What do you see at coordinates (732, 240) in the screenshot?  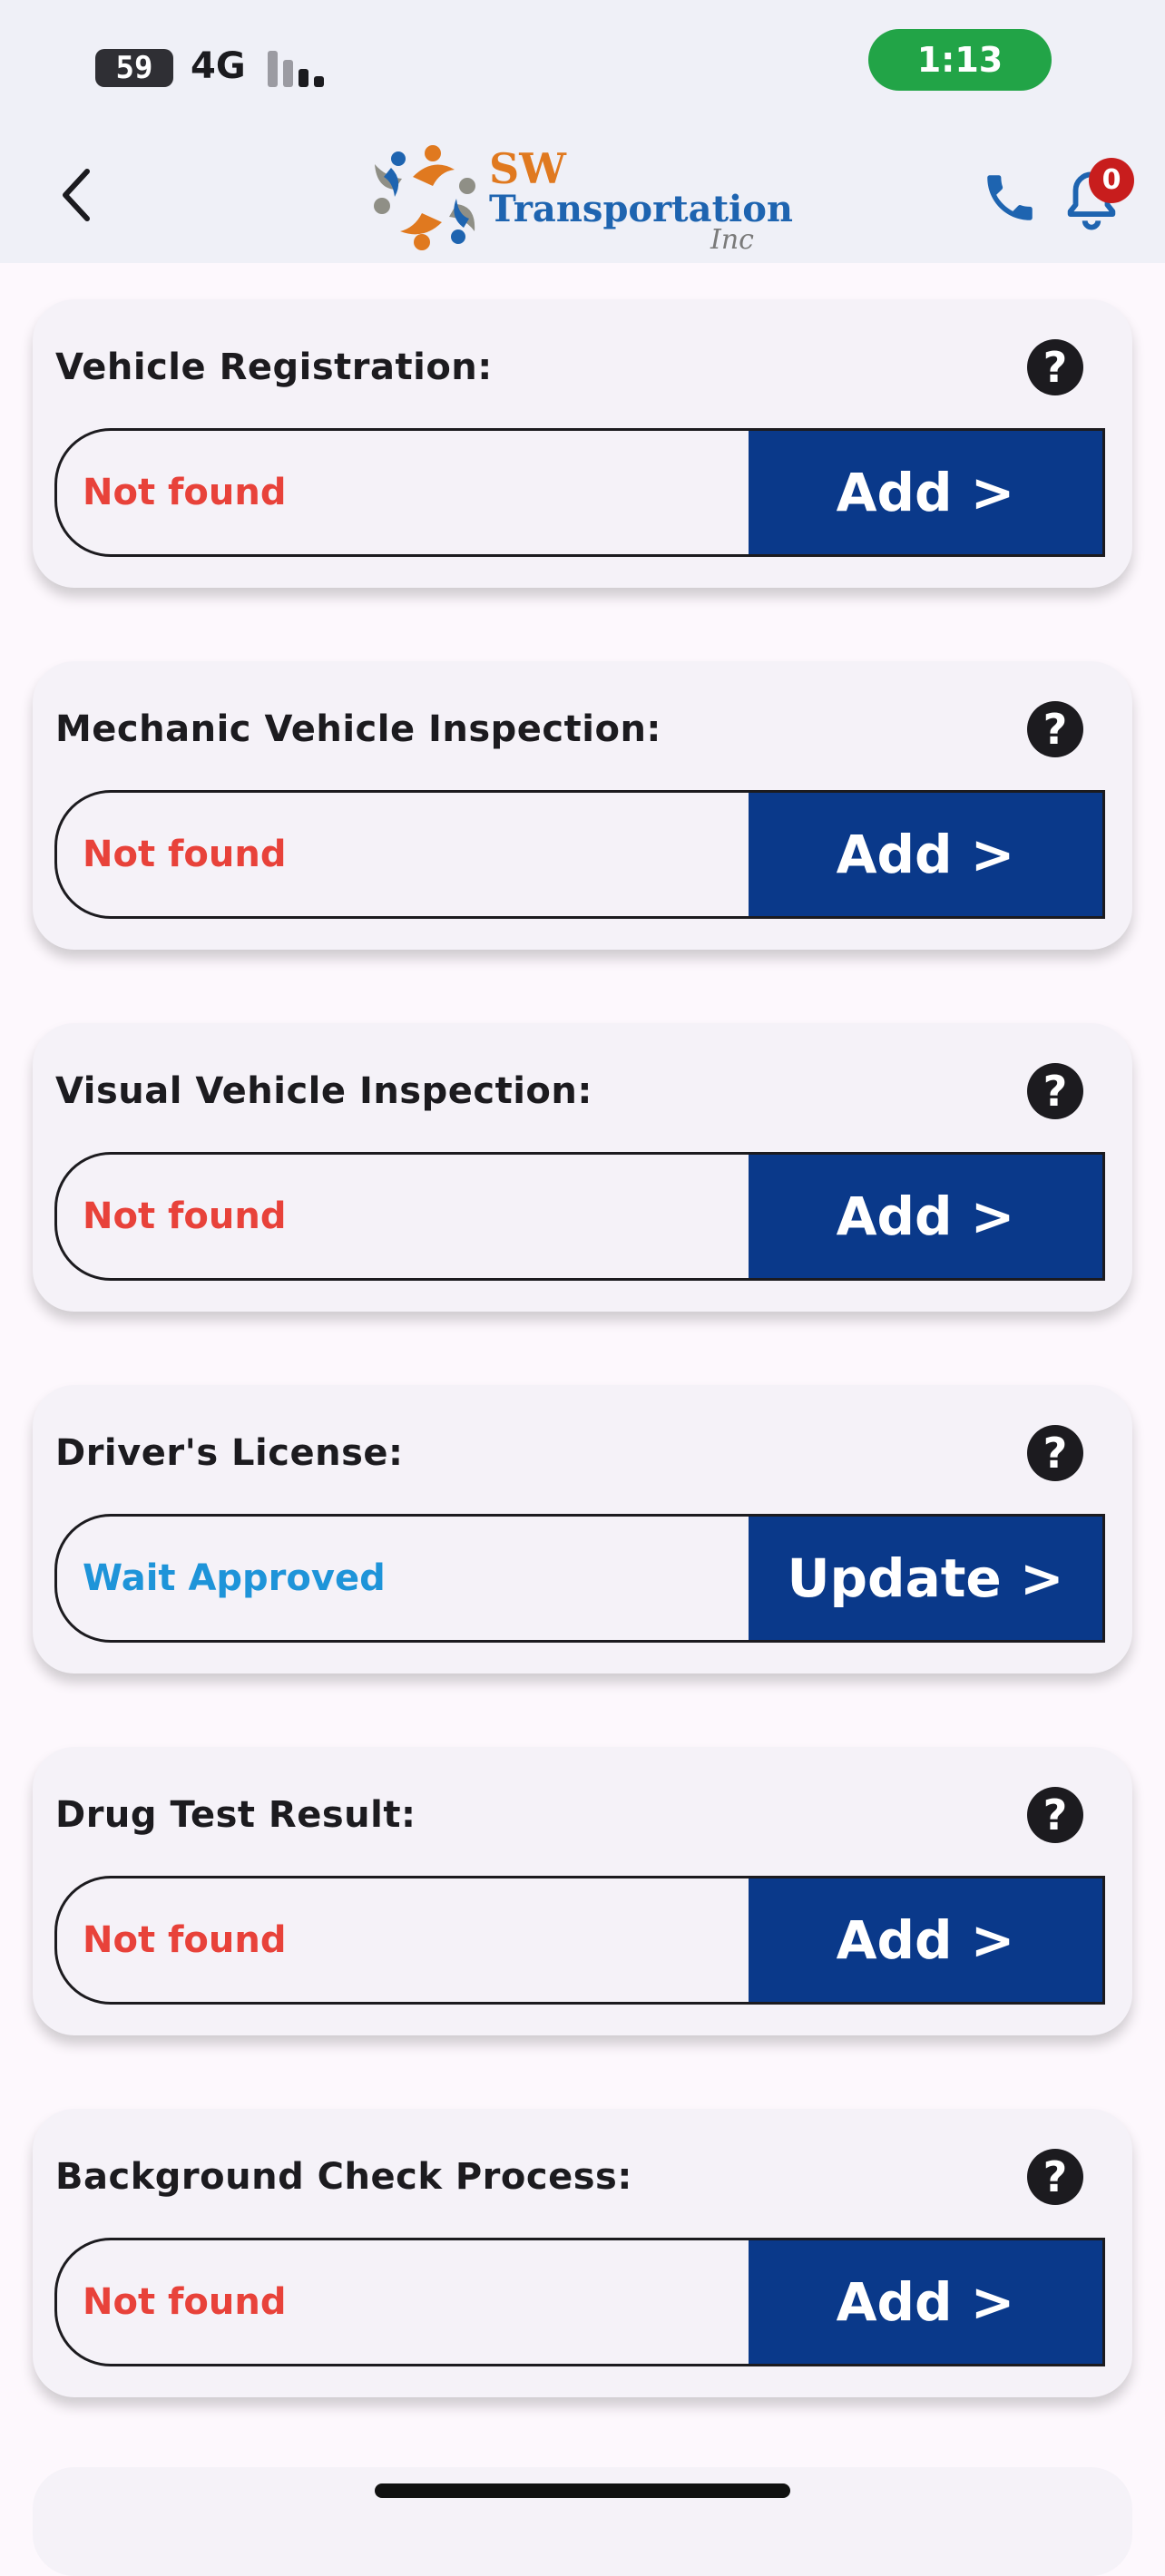 I see `logo-text-inc: Inc` at bounding box center [732, 240].